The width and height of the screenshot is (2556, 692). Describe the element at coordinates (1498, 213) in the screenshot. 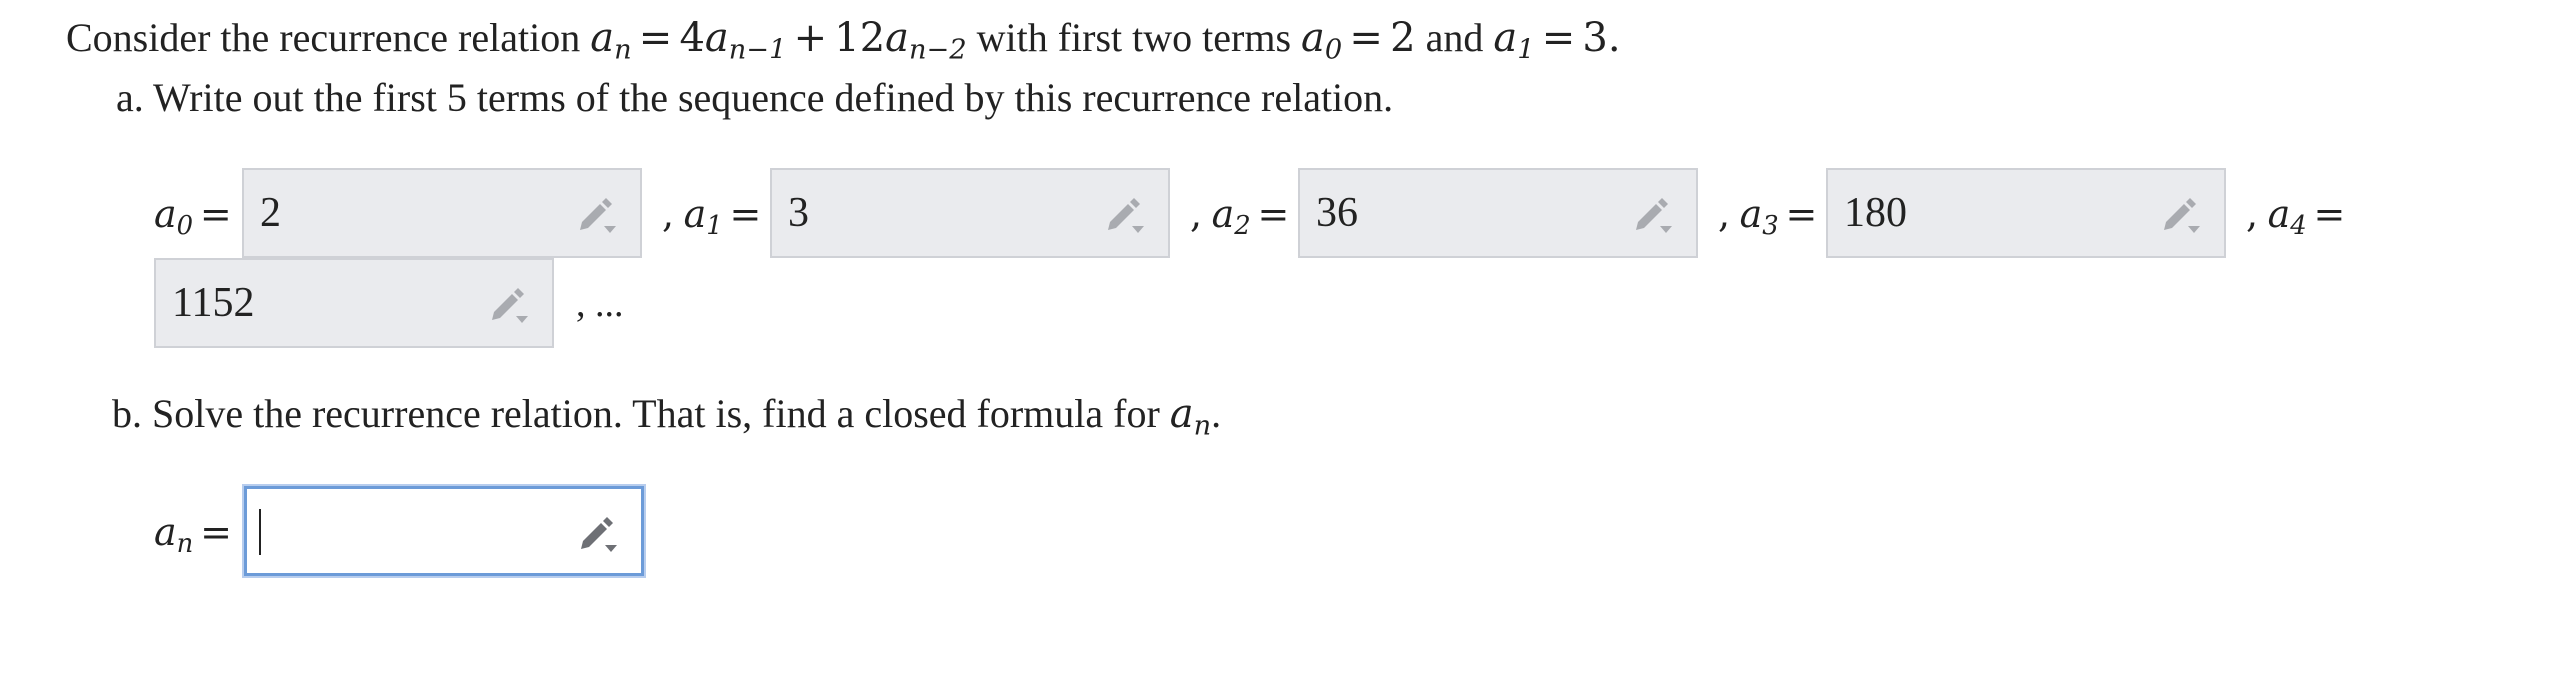

I see `a2-input: 36` at that location.